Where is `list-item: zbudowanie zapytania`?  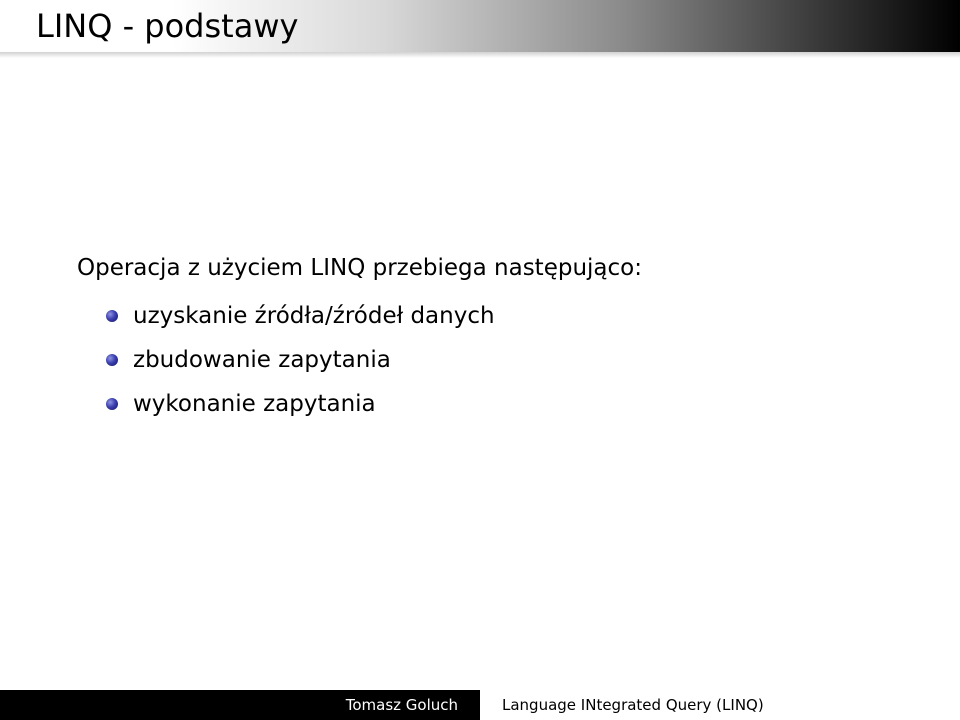
list-item: zbudowanie zapytania is located at coordinates (359, 360).